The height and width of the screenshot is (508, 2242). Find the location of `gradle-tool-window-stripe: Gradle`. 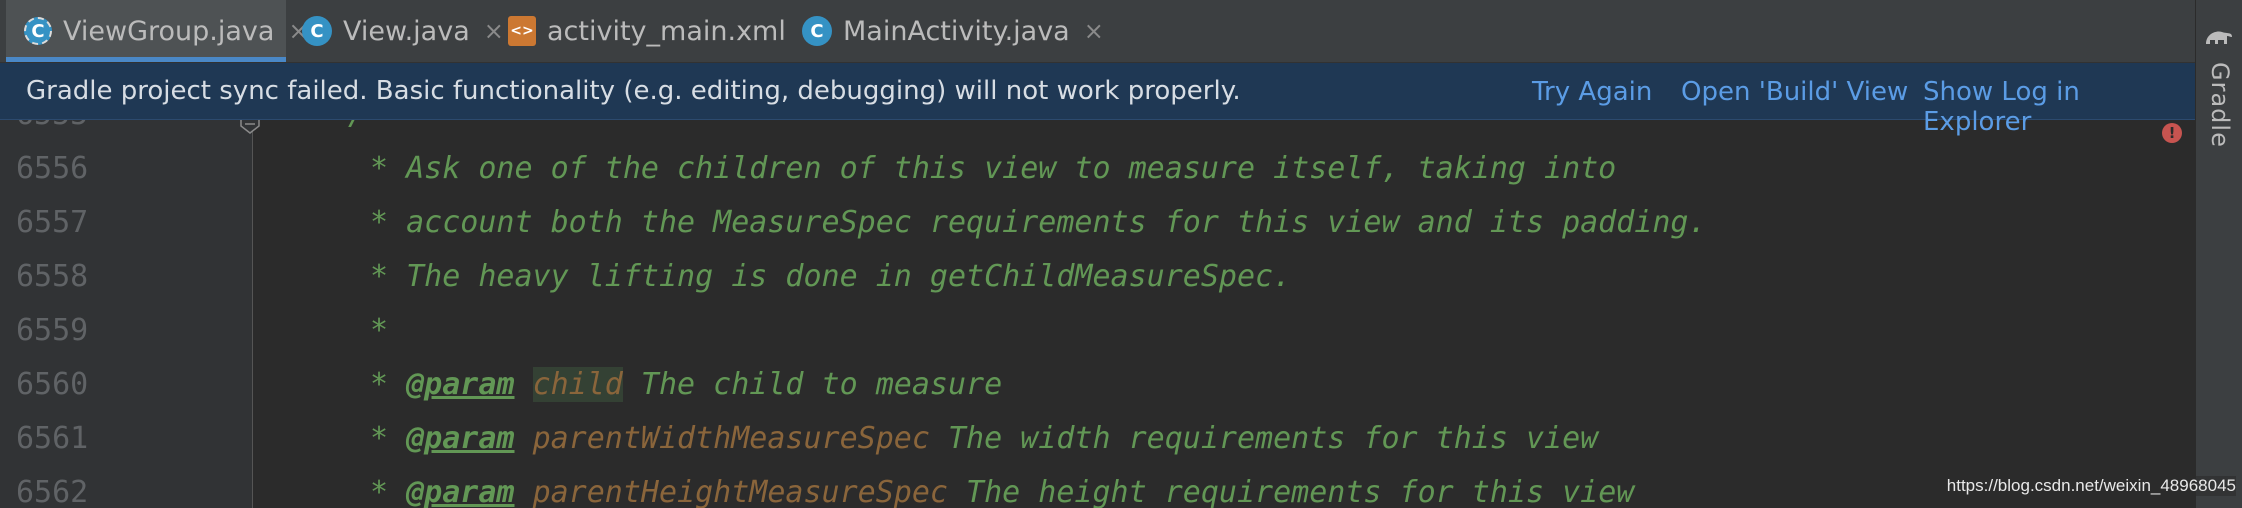

gradle-tool-window-stripe: Gradle is located at coordinates (2218, 254).